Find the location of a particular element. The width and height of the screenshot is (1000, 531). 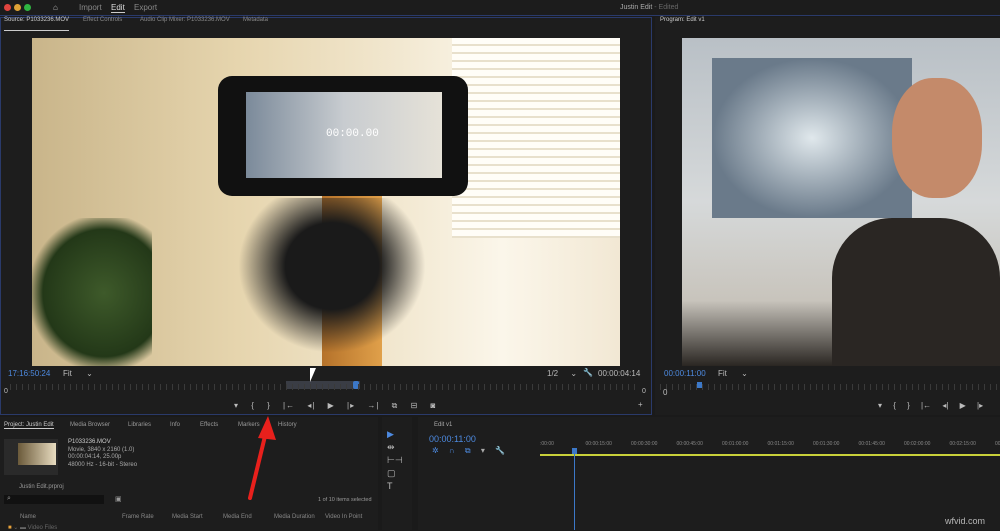

column-name: Name is located at coordinates (28, 517).